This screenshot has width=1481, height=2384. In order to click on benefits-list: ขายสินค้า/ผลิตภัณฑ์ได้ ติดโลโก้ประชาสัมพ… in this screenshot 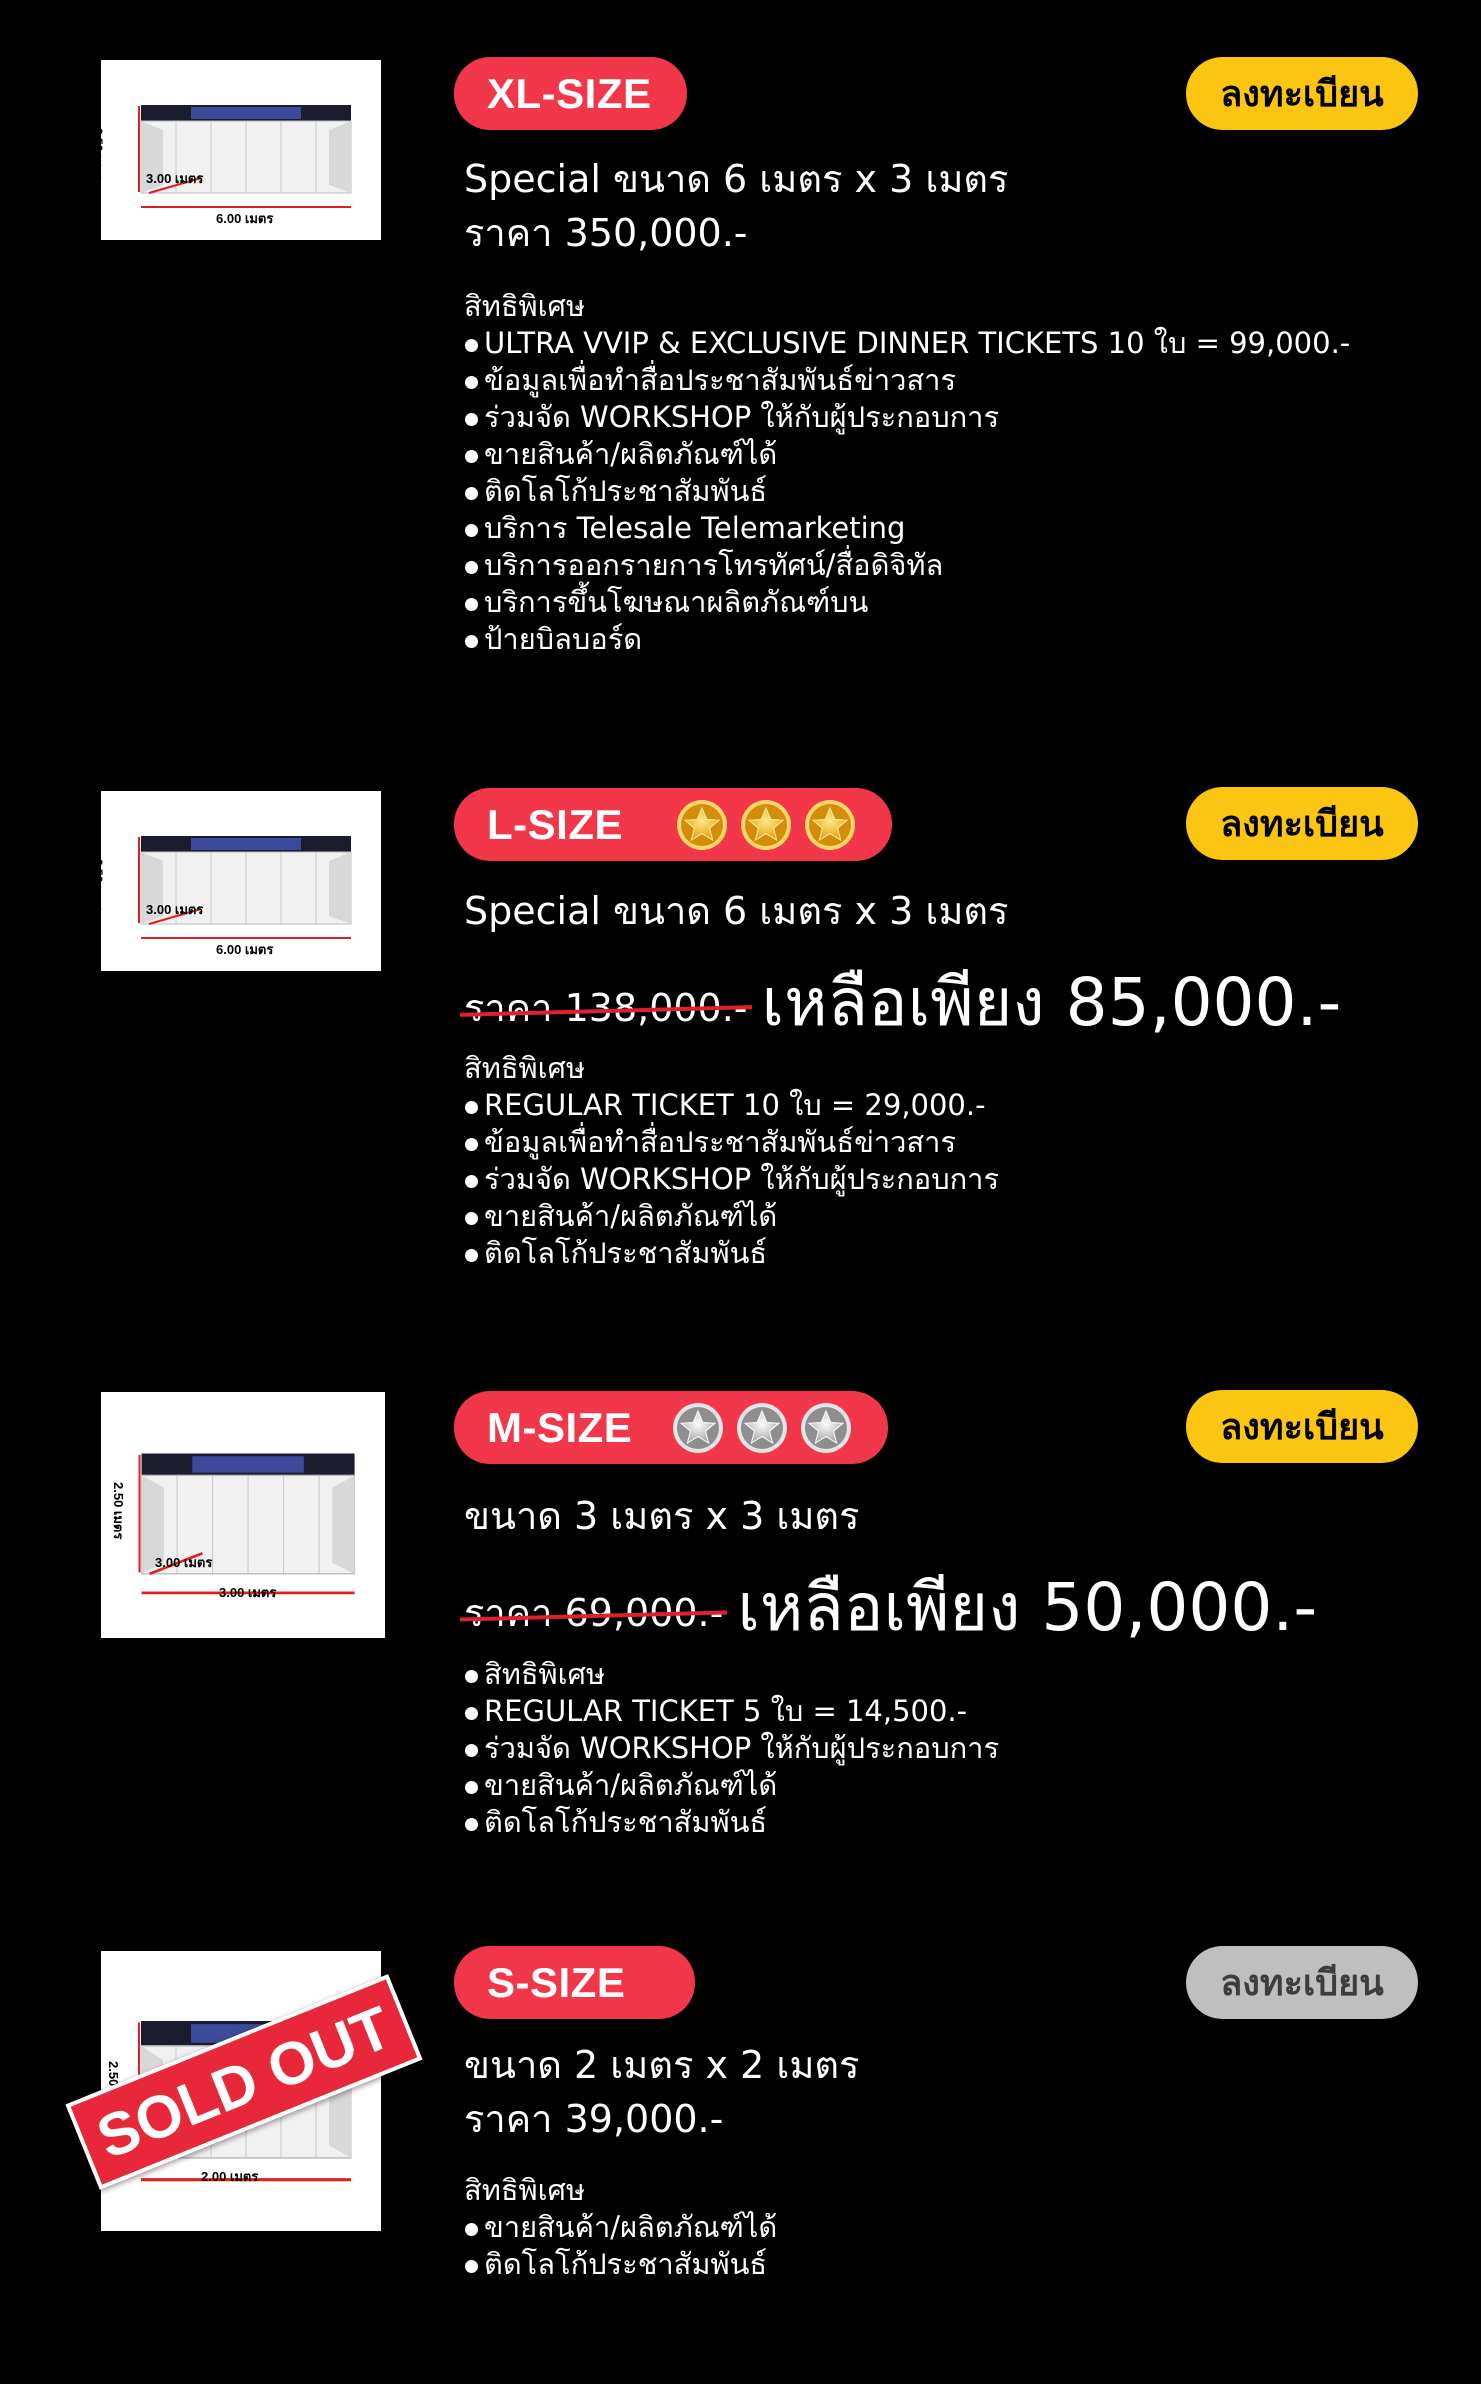, I will do `click(620, 2246)`.